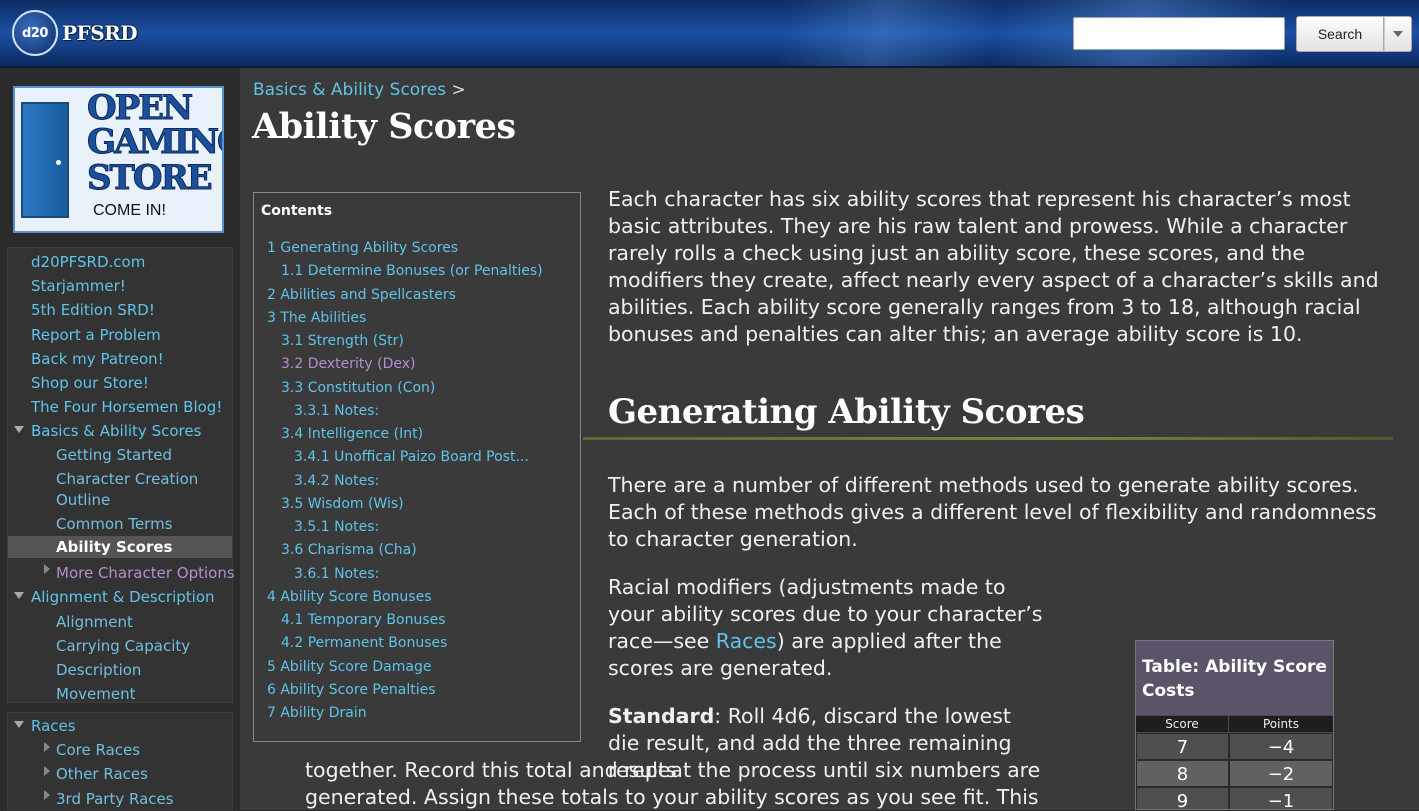 The height and width of the screenshot is (811, 1419). Describe the element at coordinates (661, 716) in the screenshot. I see `standard-label: Standard` at that location.